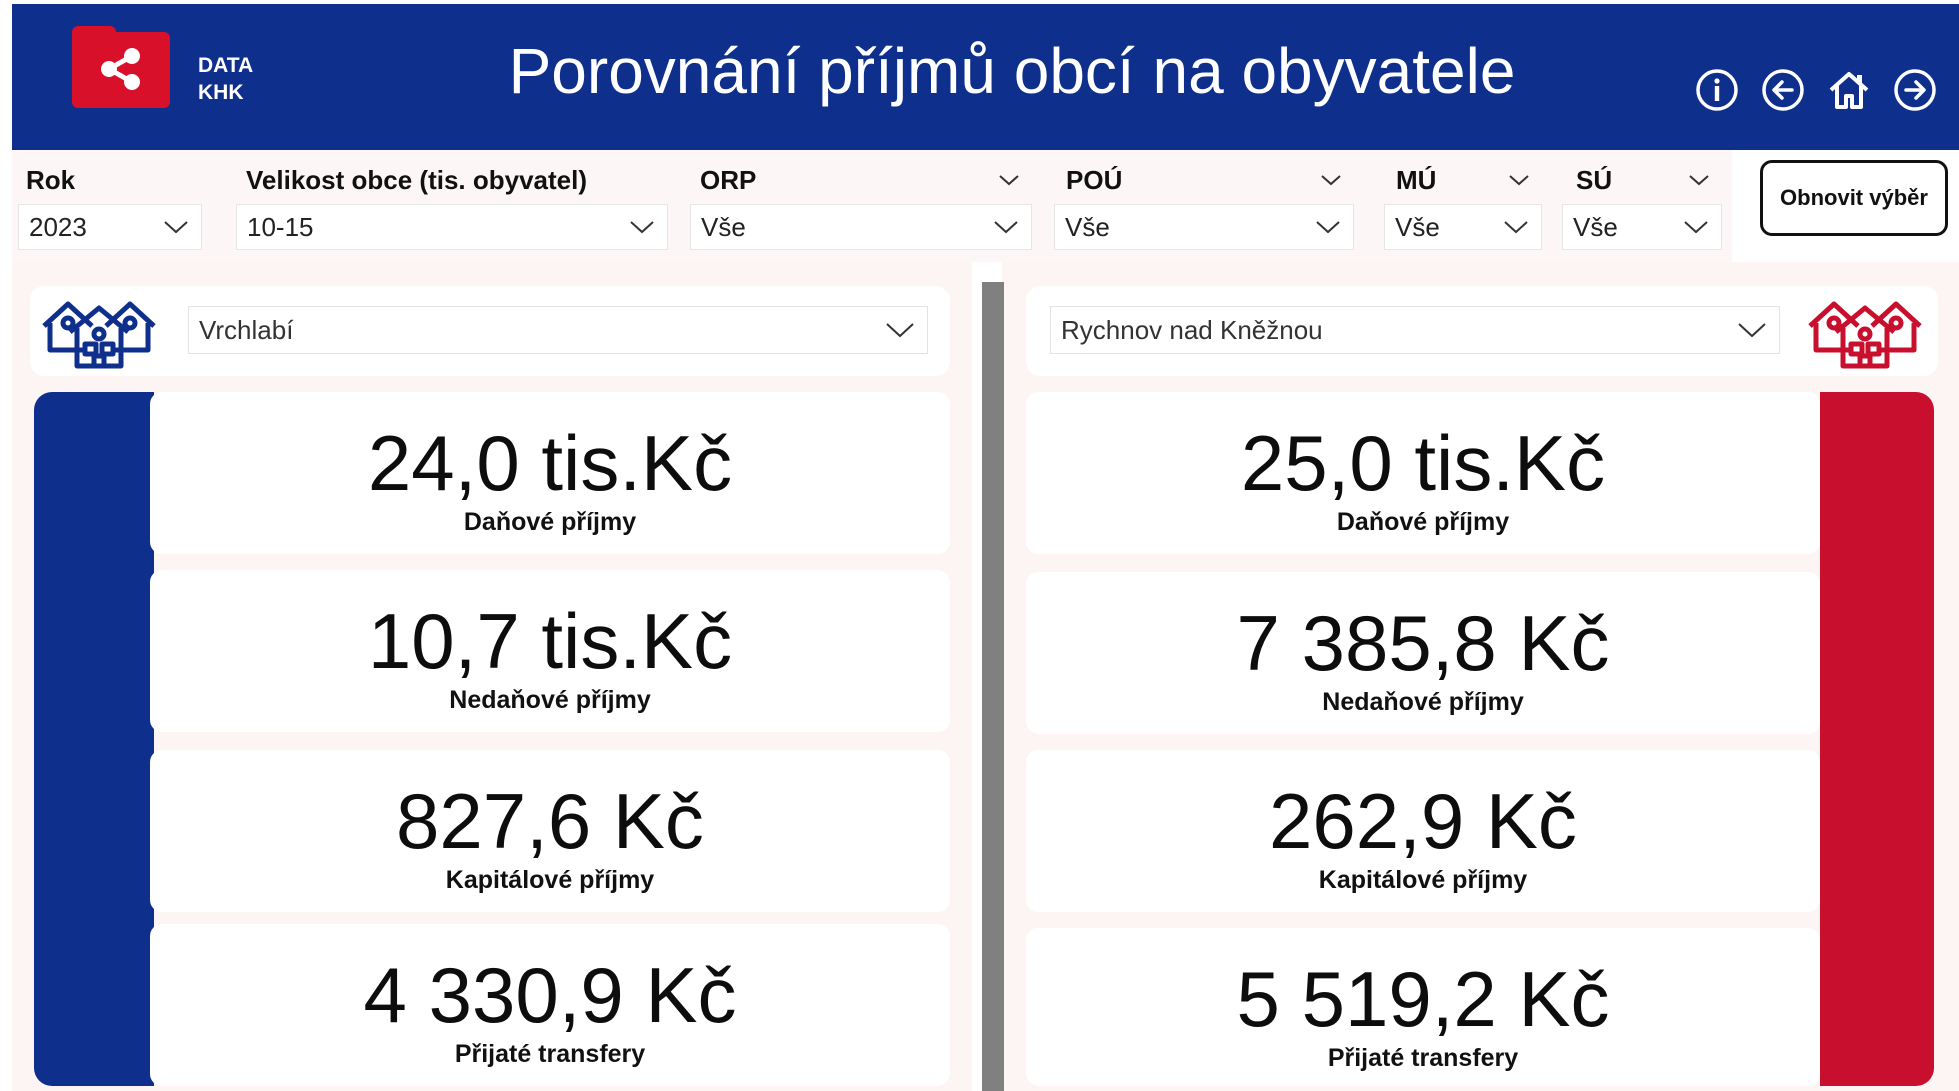 This screenshot has height=1091, width=1959. I want to click on right-town-value: Rychnov nad Kněžnou, so click(1192, 330).